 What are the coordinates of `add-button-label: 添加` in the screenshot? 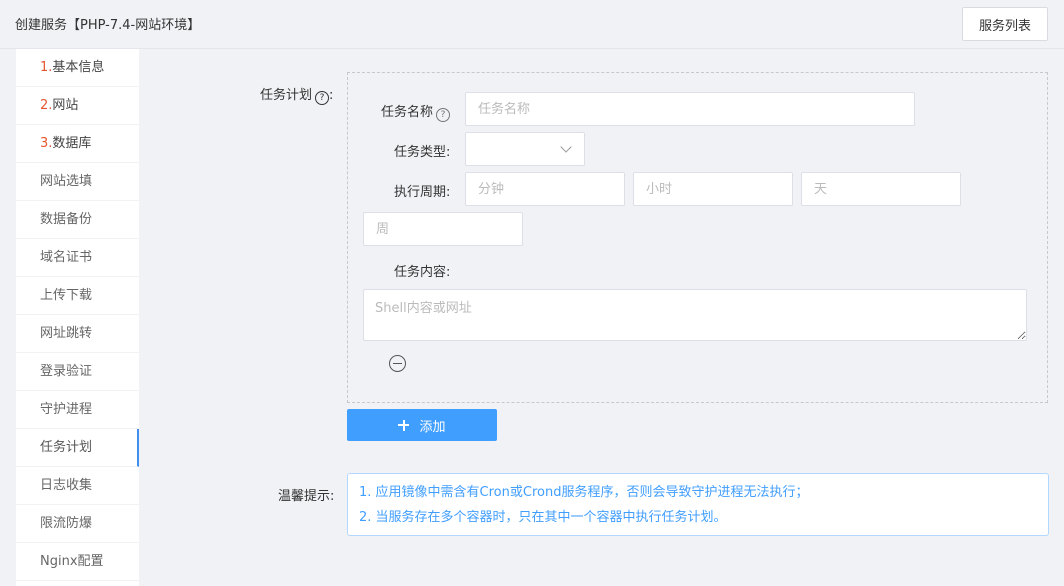 It's located at (432, 427).